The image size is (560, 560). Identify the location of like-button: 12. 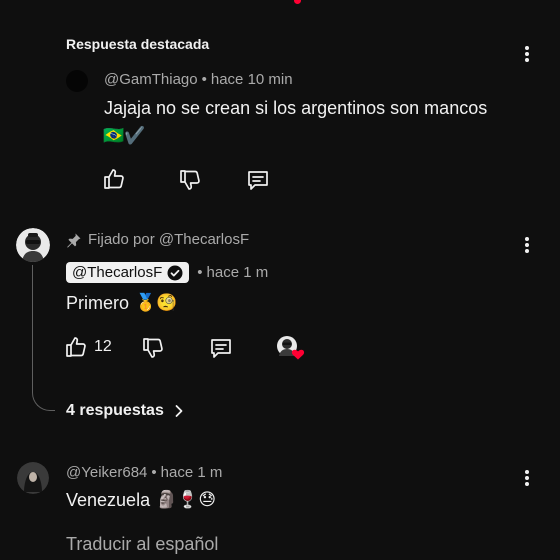
(88, 347).